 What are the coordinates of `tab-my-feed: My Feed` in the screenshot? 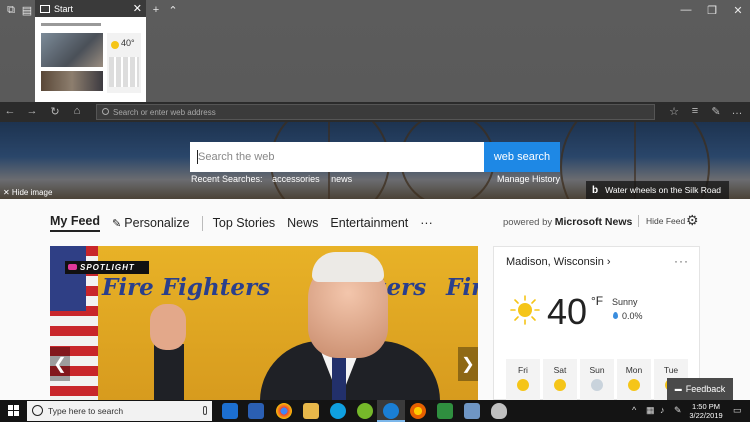 It's located at (75, 223).